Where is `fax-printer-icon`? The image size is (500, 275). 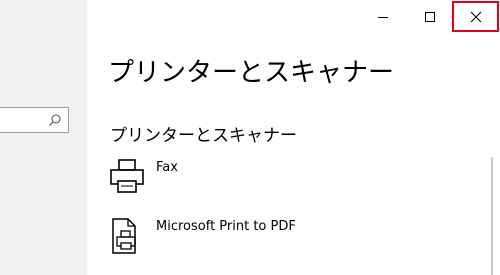 fax-printer-icon is located at coordinates (127, 176).